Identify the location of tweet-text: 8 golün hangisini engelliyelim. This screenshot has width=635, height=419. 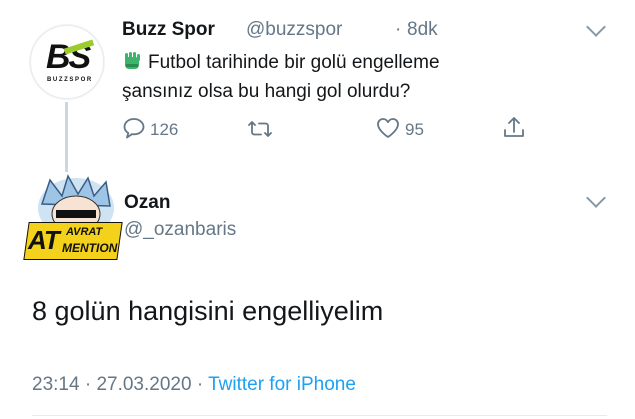
(208, 311).